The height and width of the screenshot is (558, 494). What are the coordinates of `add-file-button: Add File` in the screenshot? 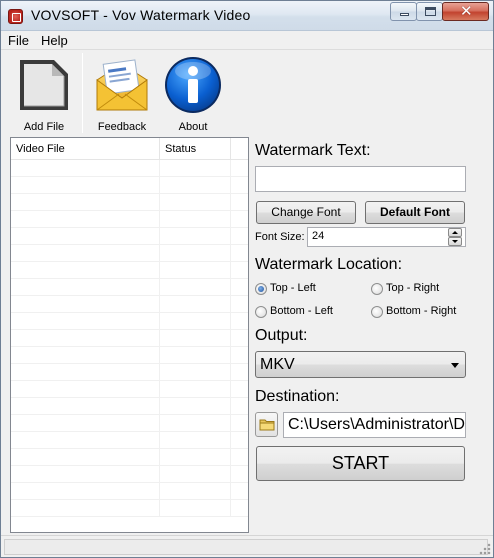 It's located at (44, 94).